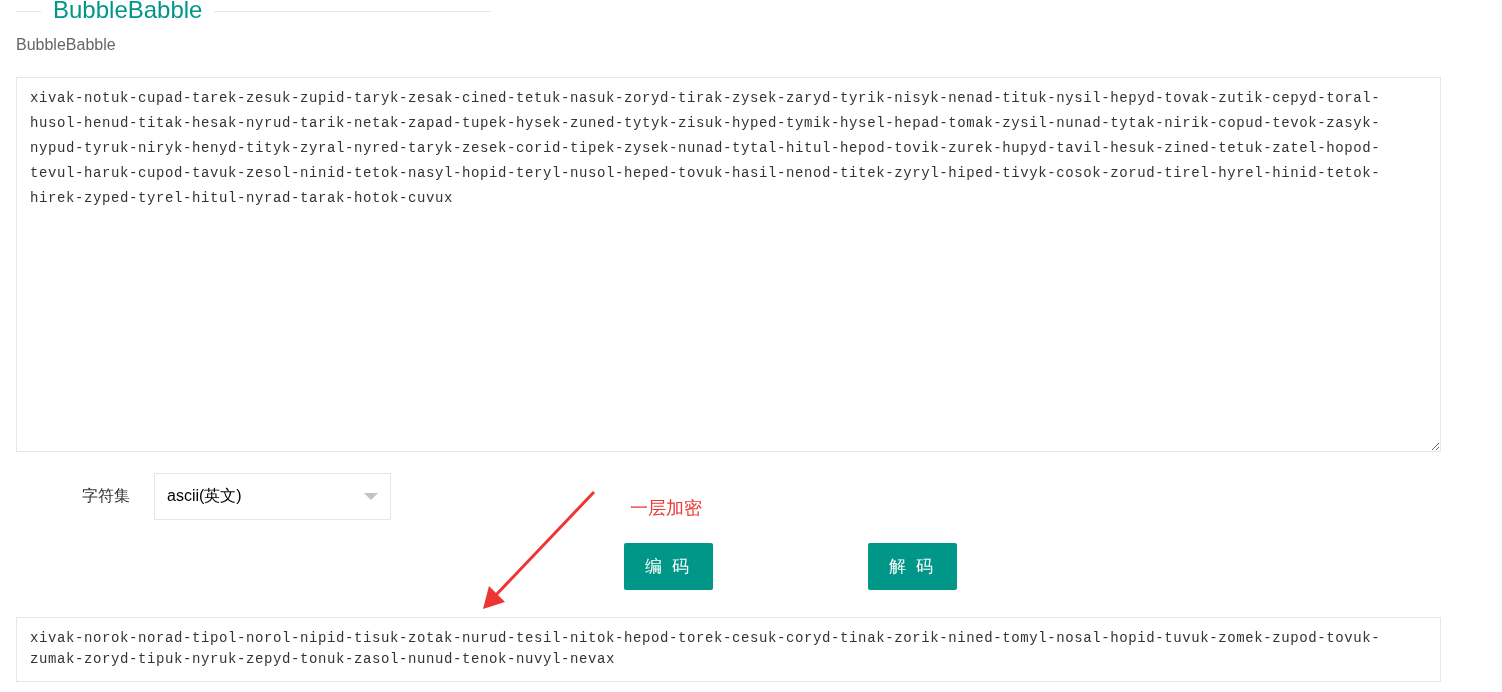  What do you see at coordinates (272, 496) in the screenshot?
I see `charset-select: ascii(英文)` at bounding box center [272, 496].